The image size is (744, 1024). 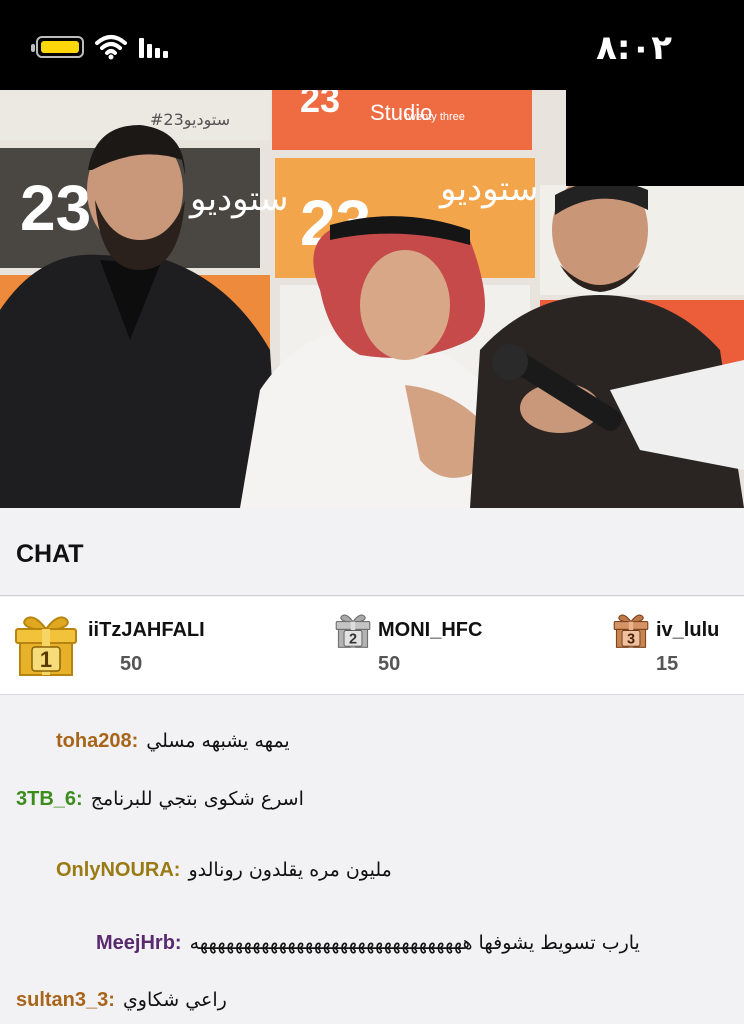 I want to click on chat-header: CHAT, so click(x=372, y=552).